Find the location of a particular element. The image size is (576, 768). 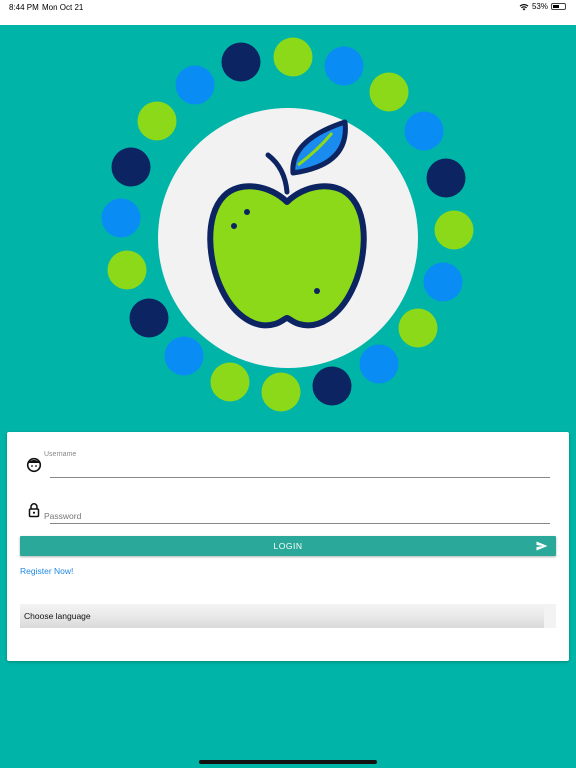

battery-percent: 53% is located at coordinates (539, 6).